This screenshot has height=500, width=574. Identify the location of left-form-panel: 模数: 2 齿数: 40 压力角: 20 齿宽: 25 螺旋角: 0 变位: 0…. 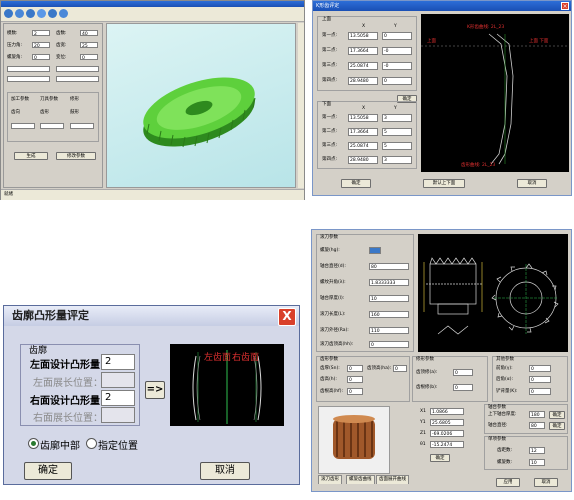
(53, 105).